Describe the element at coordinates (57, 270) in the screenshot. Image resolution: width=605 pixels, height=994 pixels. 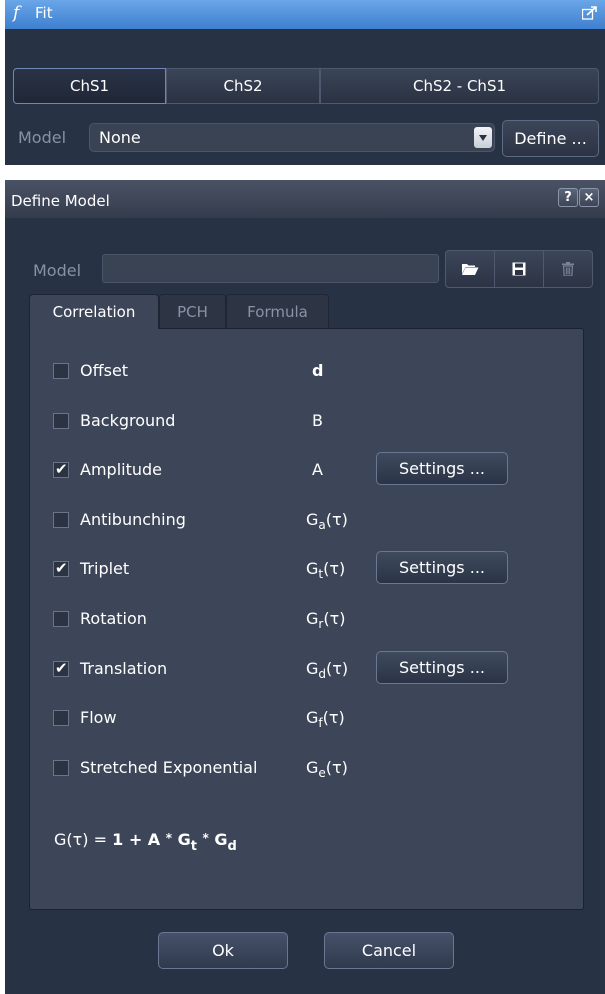
I see `dialog-model-label: Model` at that location.